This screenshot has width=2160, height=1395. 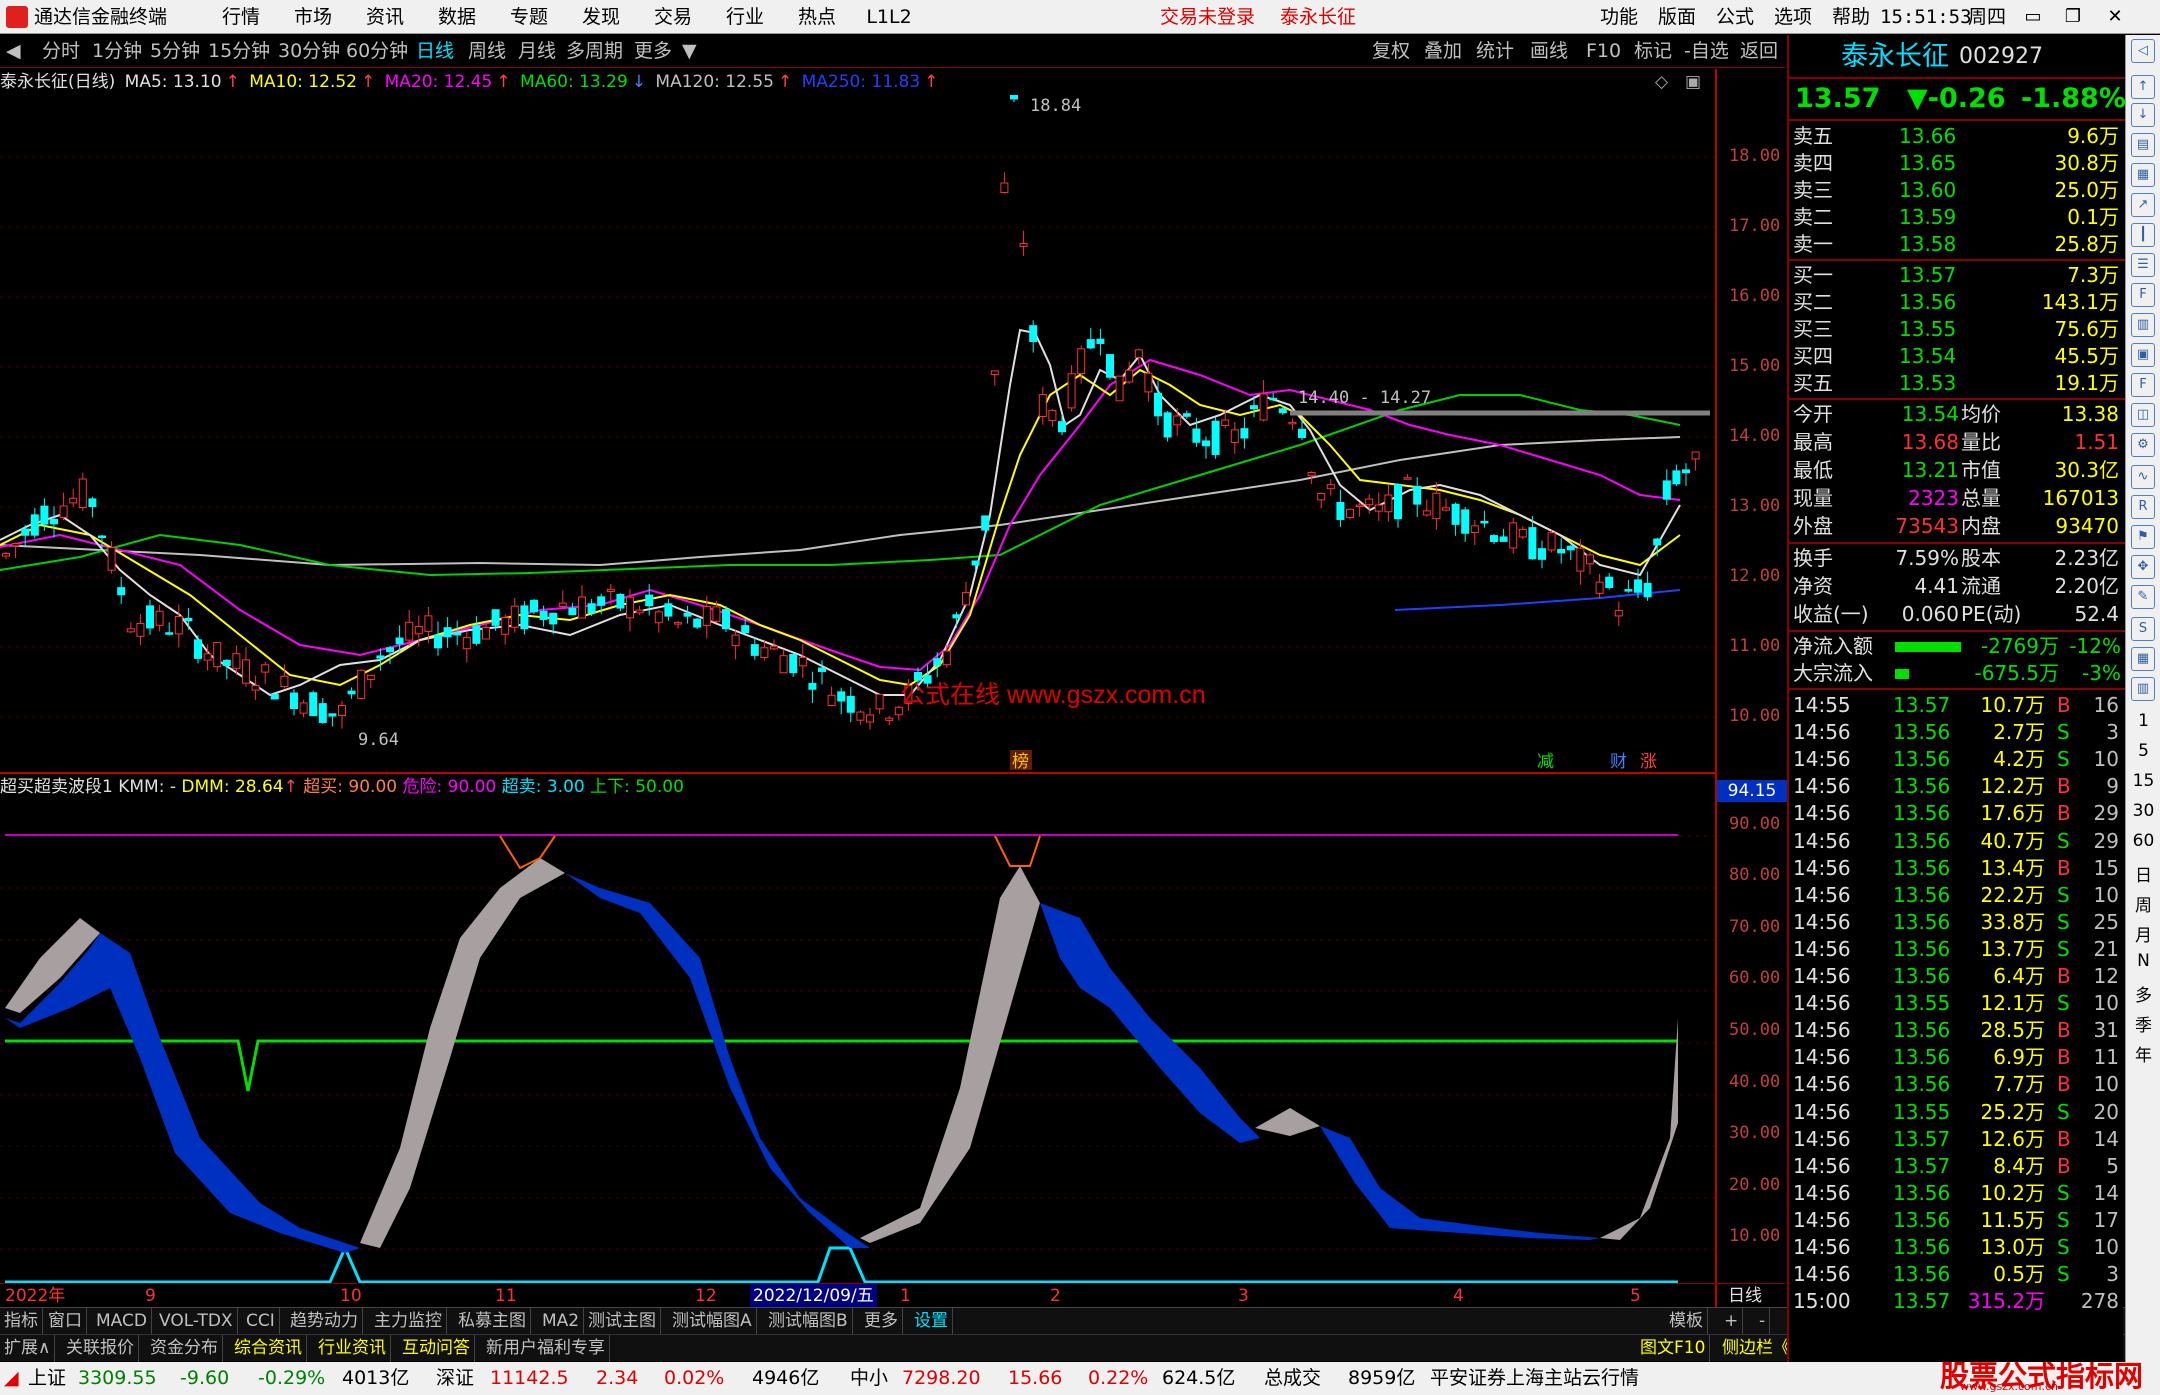 What do you see at coordinates (1759, 51) in the screenshot?
I see `back-button: 返回` at bounding box center [1759, 51].